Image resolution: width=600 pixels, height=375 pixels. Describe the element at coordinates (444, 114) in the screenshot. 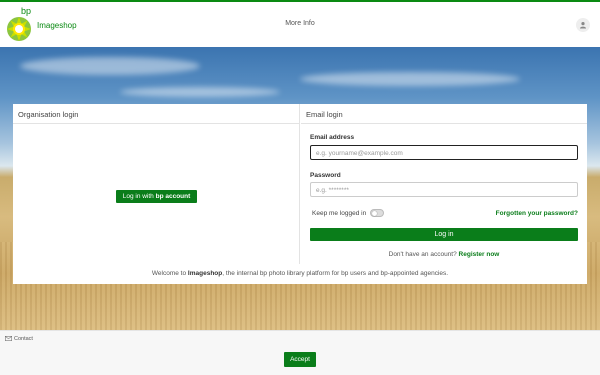

I see `email-login-title: Email login` at that location.